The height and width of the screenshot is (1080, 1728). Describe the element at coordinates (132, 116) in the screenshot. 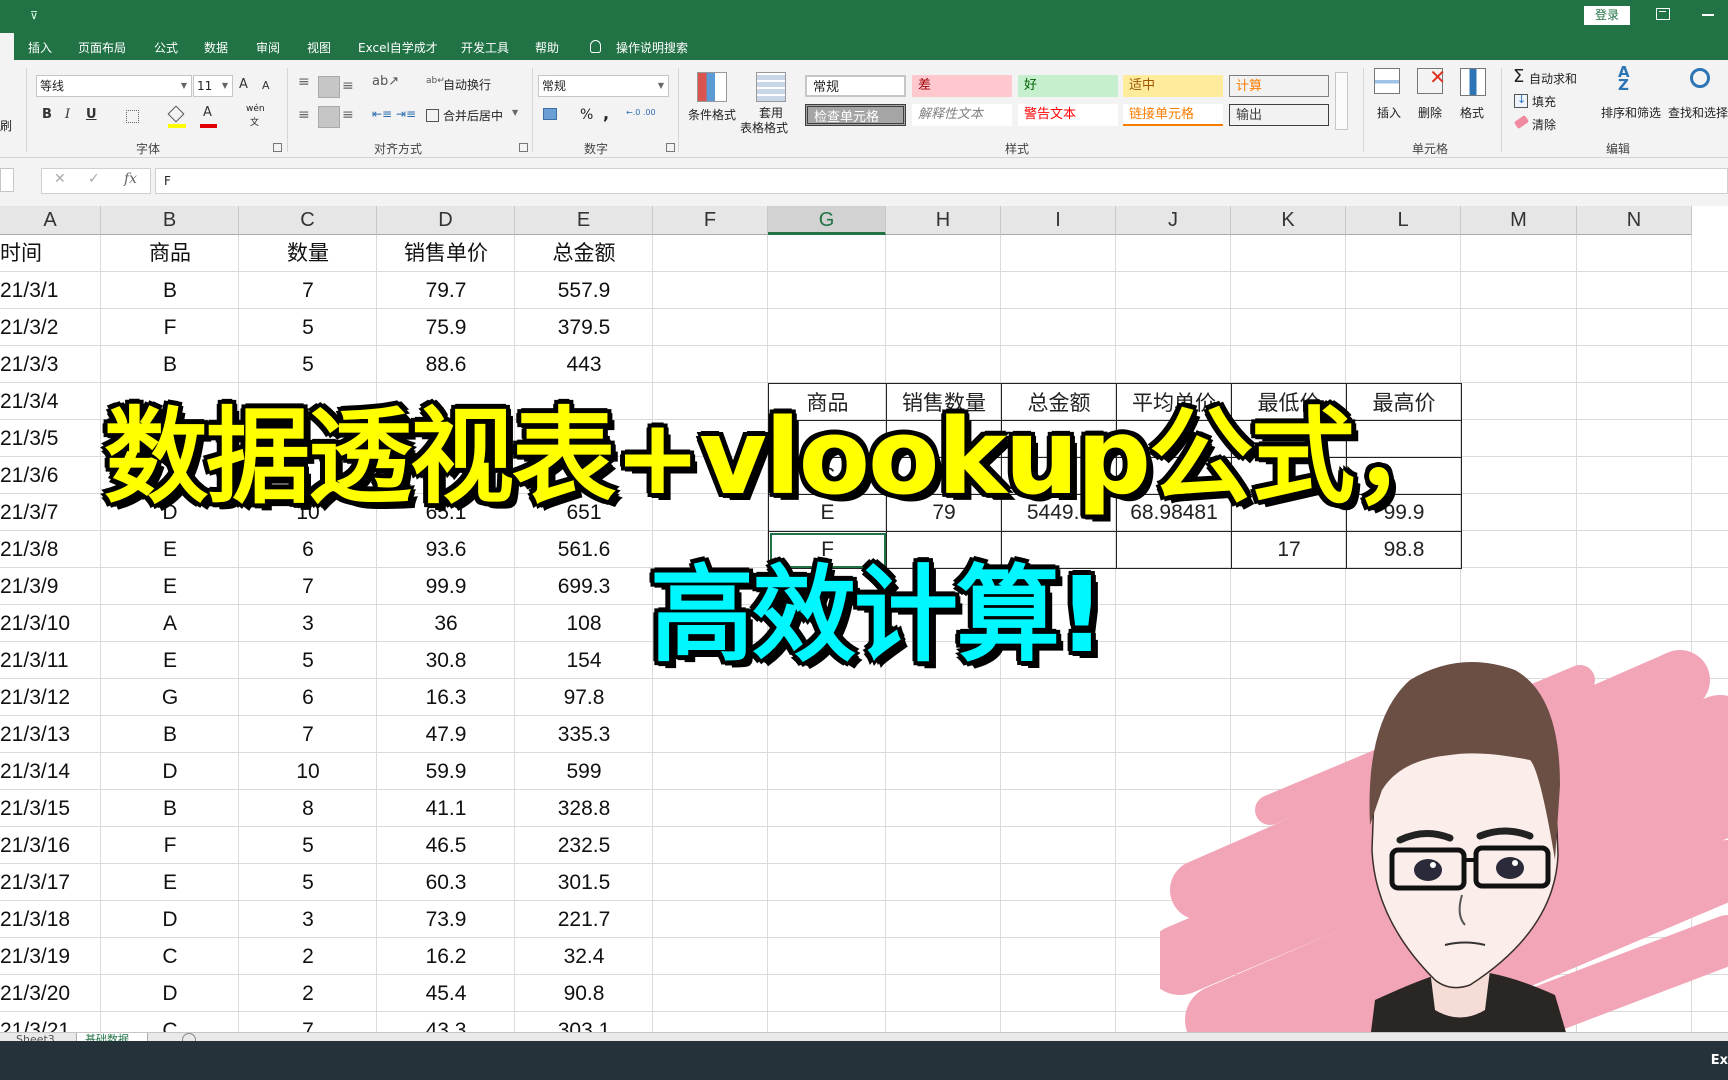

I see `borders-icon` at that location.